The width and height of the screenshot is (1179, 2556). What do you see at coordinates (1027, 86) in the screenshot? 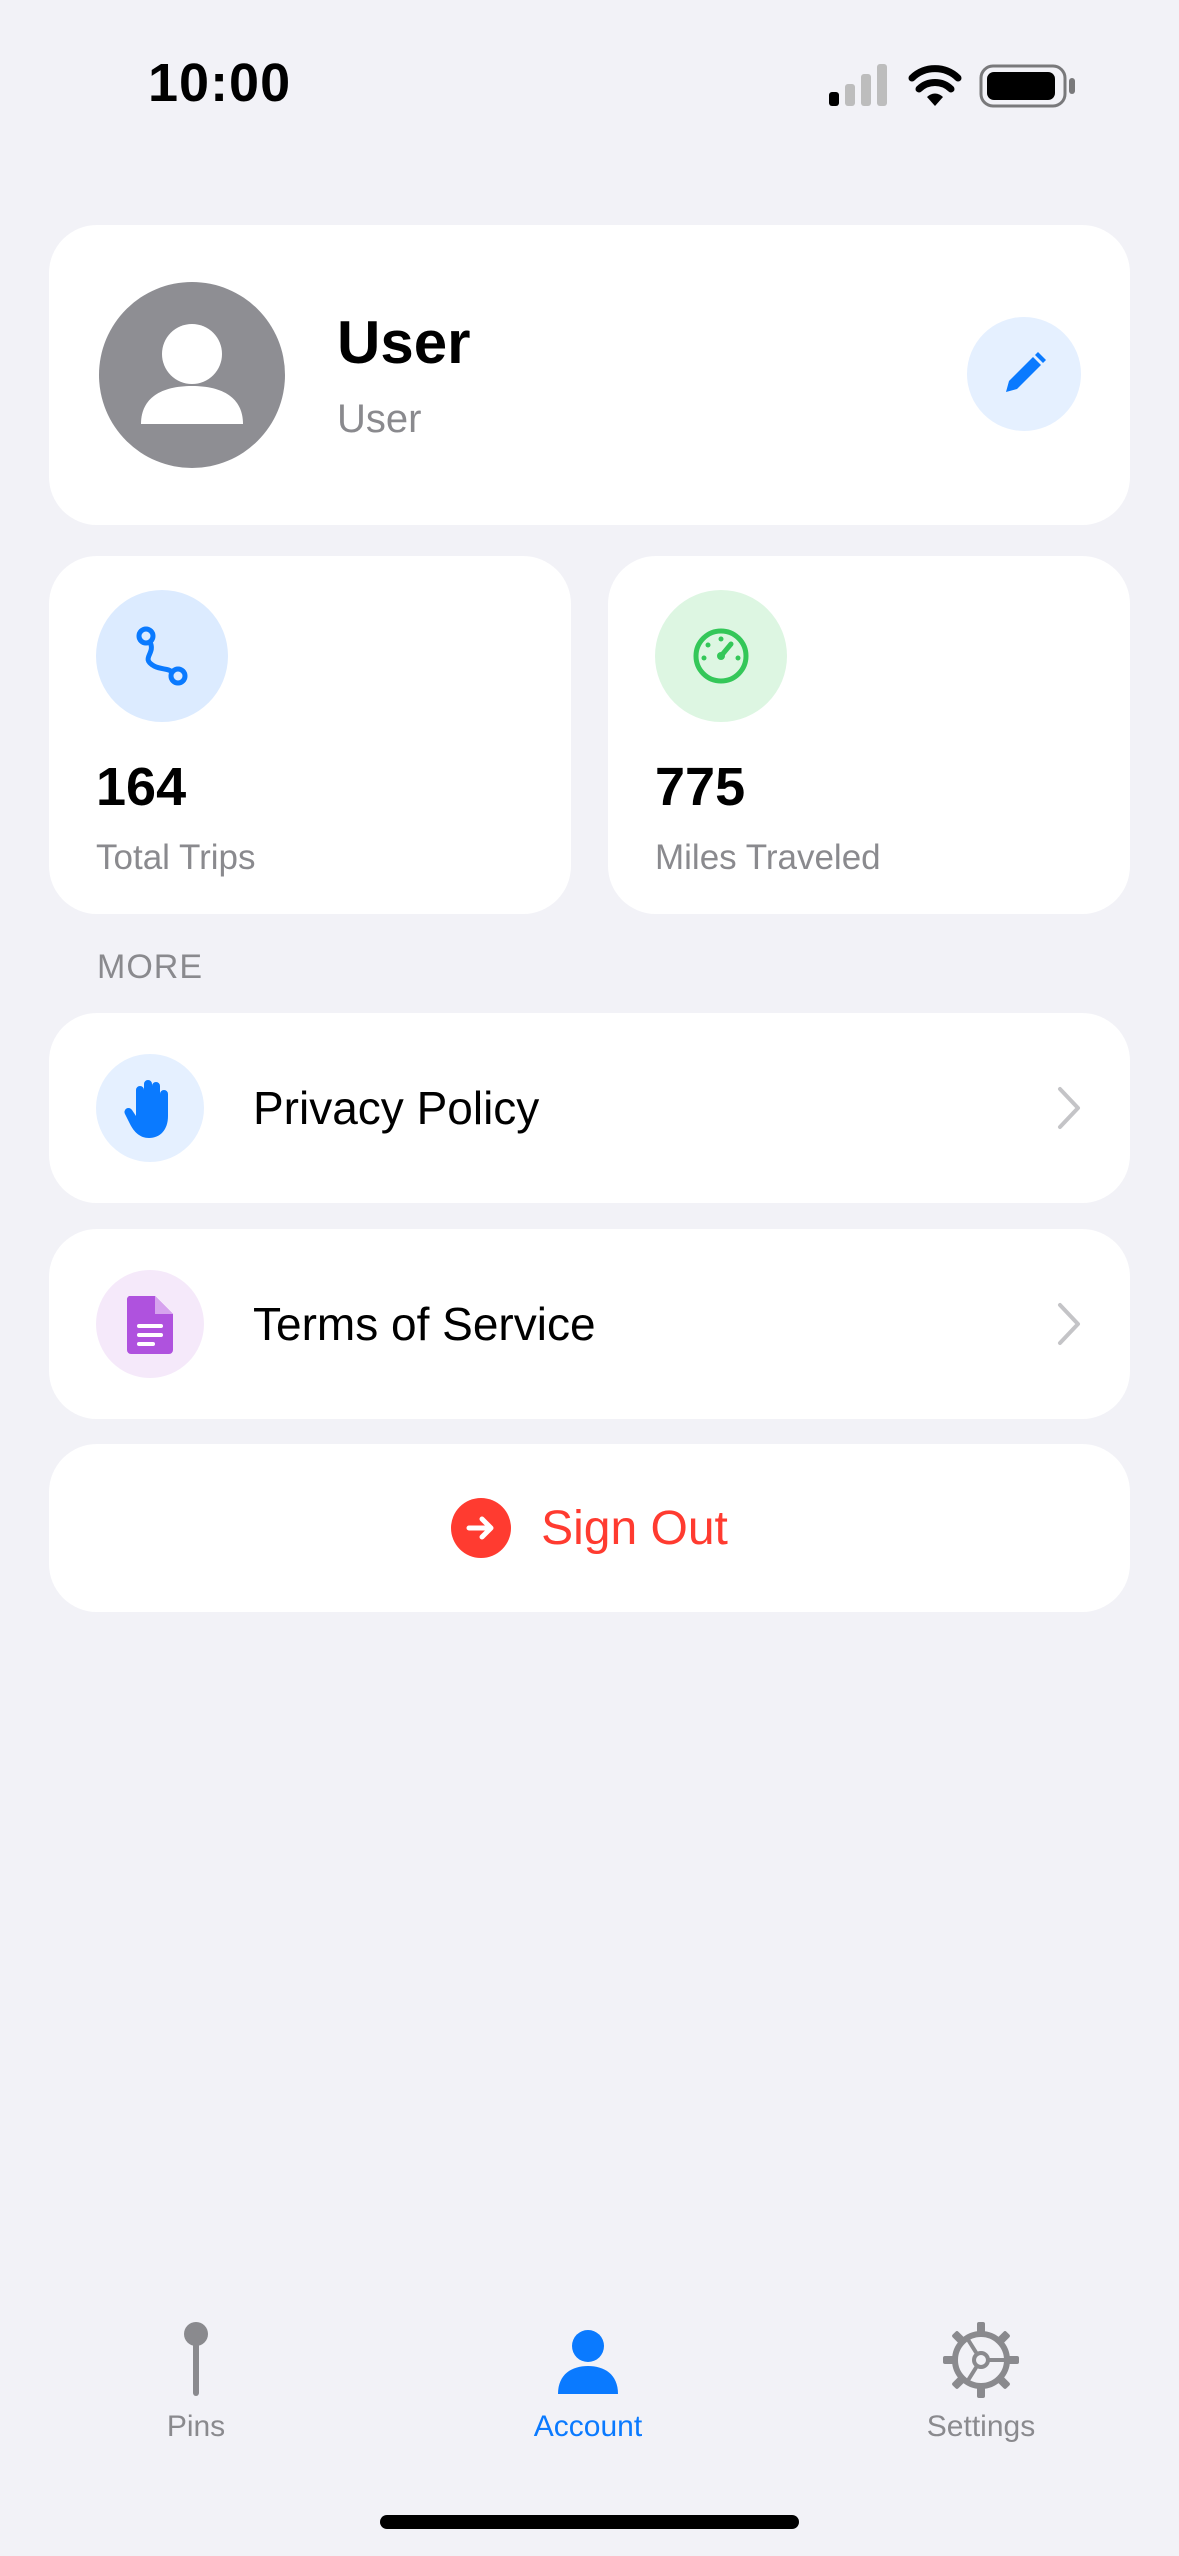
I see `battery-icon` at bounding box center [1027, 86].